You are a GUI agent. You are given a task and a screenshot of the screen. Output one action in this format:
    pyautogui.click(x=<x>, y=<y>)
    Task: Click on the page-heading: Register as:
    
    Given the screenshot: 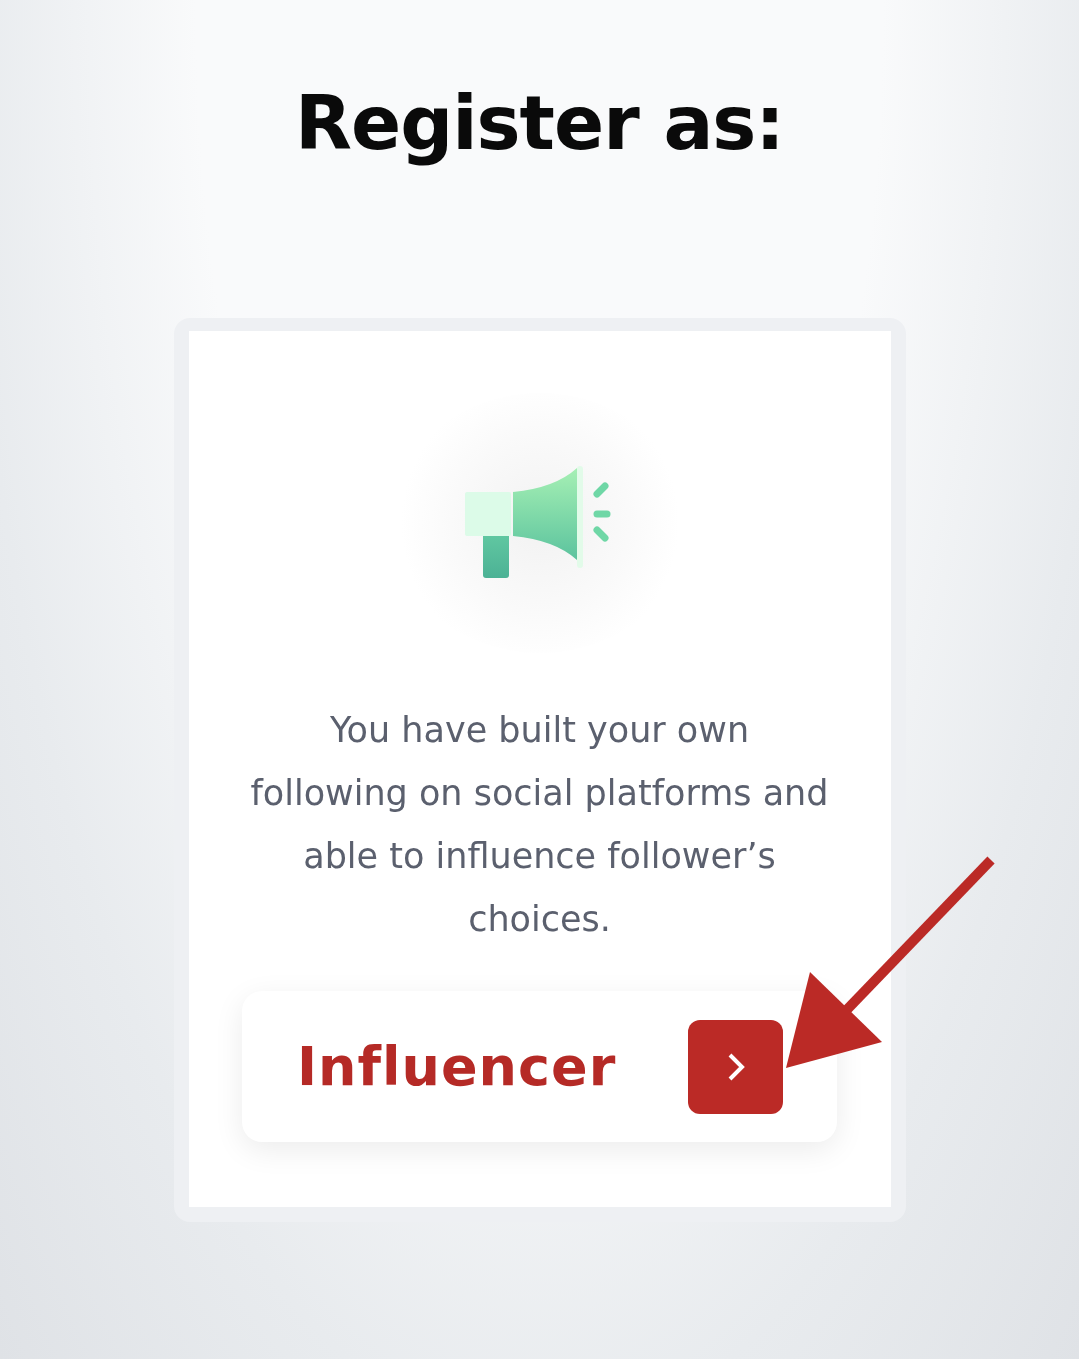 What is the action you would take?
    pyautogui.click(x=539, y=123)
    